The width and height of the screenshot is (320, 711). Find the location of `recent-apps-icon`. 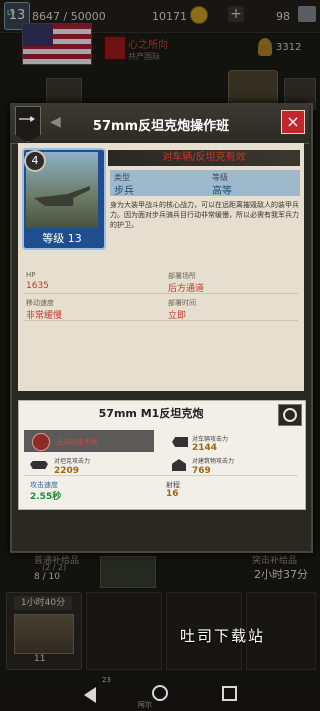

recent-apps-icon is located at coordinates (229, 693).